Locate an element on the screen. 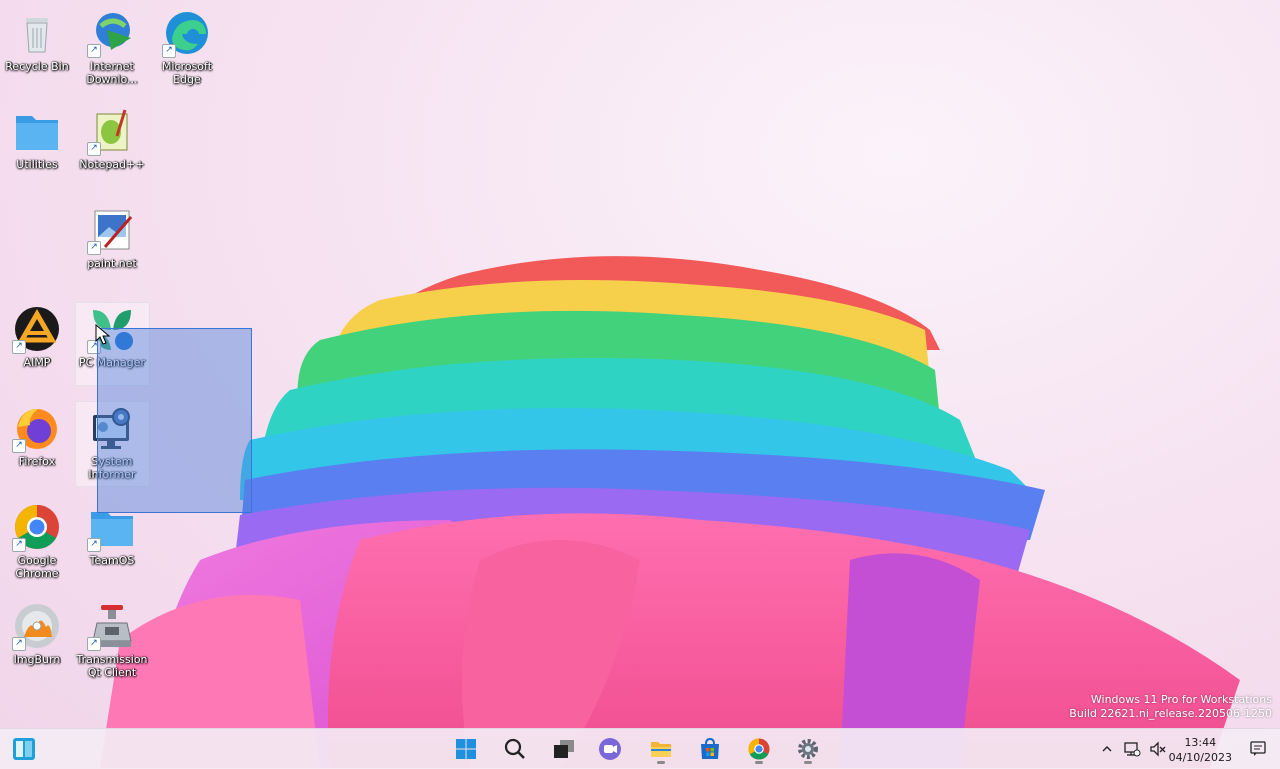 Image resolution: width=1280 pixels, height=769 pixels. recycle-bin-icon is located at coordinates (37, 33).